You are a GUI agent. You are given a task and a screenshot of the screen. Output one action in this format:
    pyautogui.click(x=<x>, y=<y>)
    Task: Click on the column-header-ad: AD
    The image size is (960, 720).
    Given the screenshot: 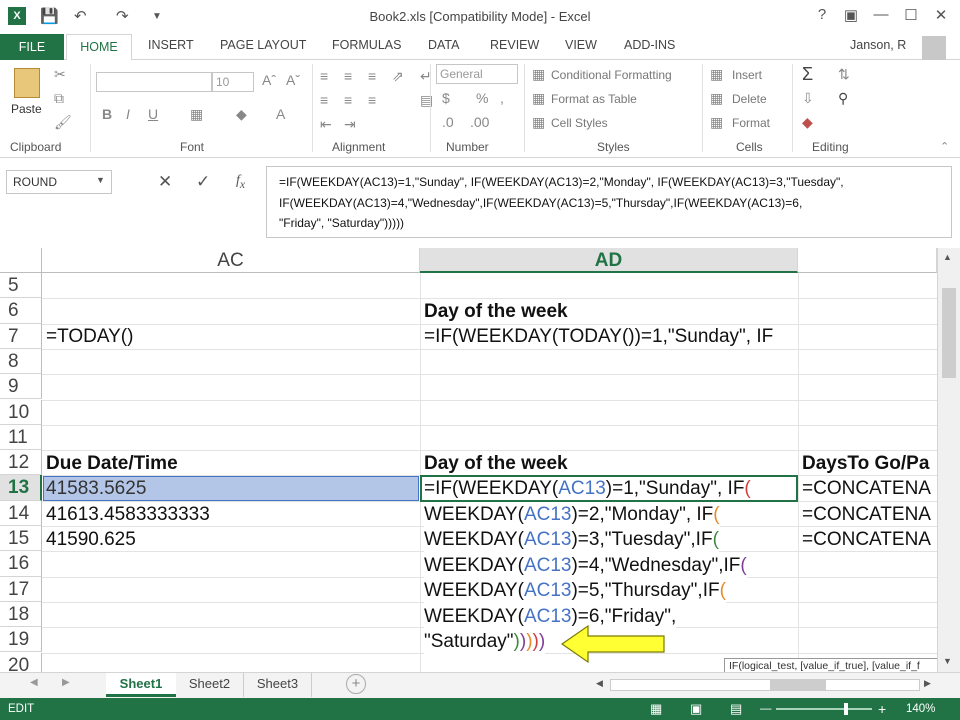 What is the action you would take?
    pyautogui.click(x=609, y=260)
    